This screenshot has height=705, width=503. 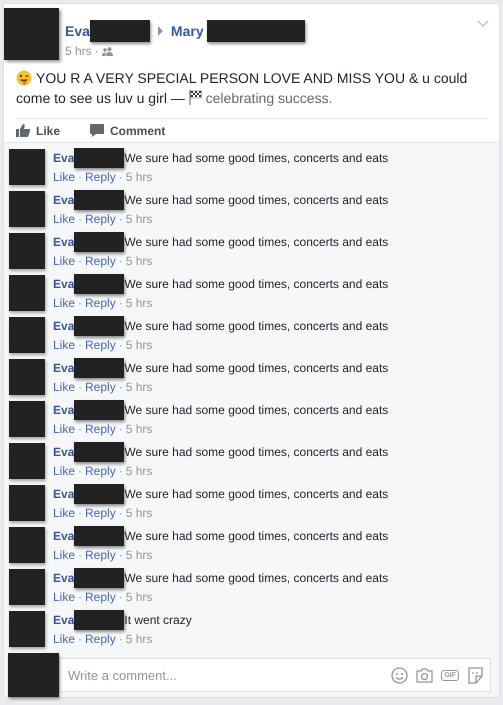 What do you see at coordinates (483, 23) in the screenshot?
I see `chevron-down-icon` at bounding box center [483, 23].